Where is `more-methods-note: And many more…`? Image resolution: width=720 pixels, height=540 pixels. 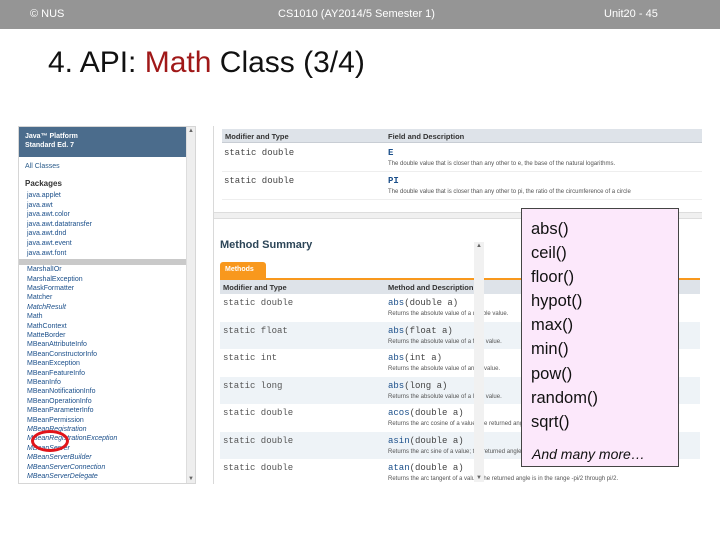 more-methods-note: And many more… is located at coordinates (588, 454).